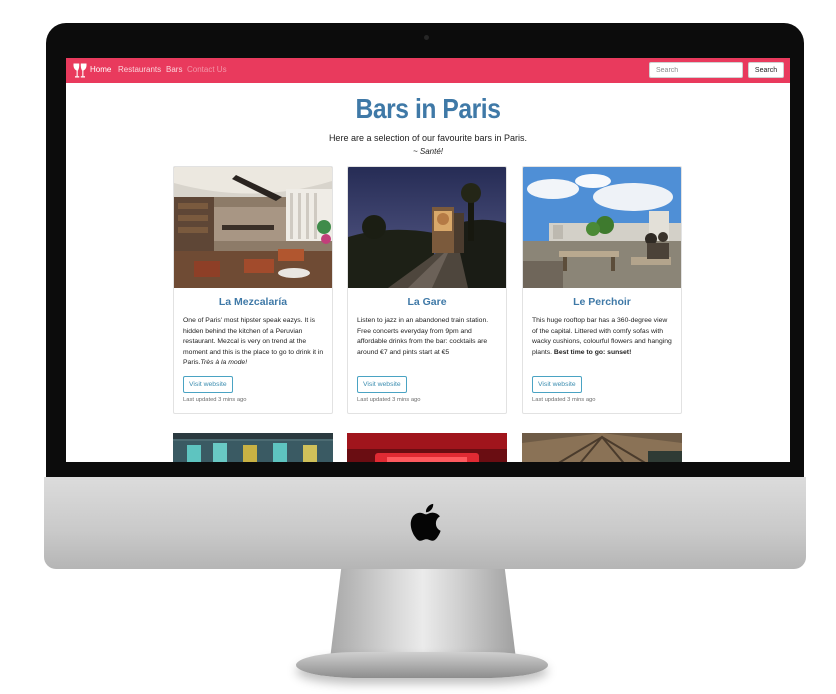 This screenshot has width=836, height=694. What do you see at coordinates (592, 352) in the screenshot?
I see `card-highlight: Best time to go: sunset!` at bounding box center [592, 352].